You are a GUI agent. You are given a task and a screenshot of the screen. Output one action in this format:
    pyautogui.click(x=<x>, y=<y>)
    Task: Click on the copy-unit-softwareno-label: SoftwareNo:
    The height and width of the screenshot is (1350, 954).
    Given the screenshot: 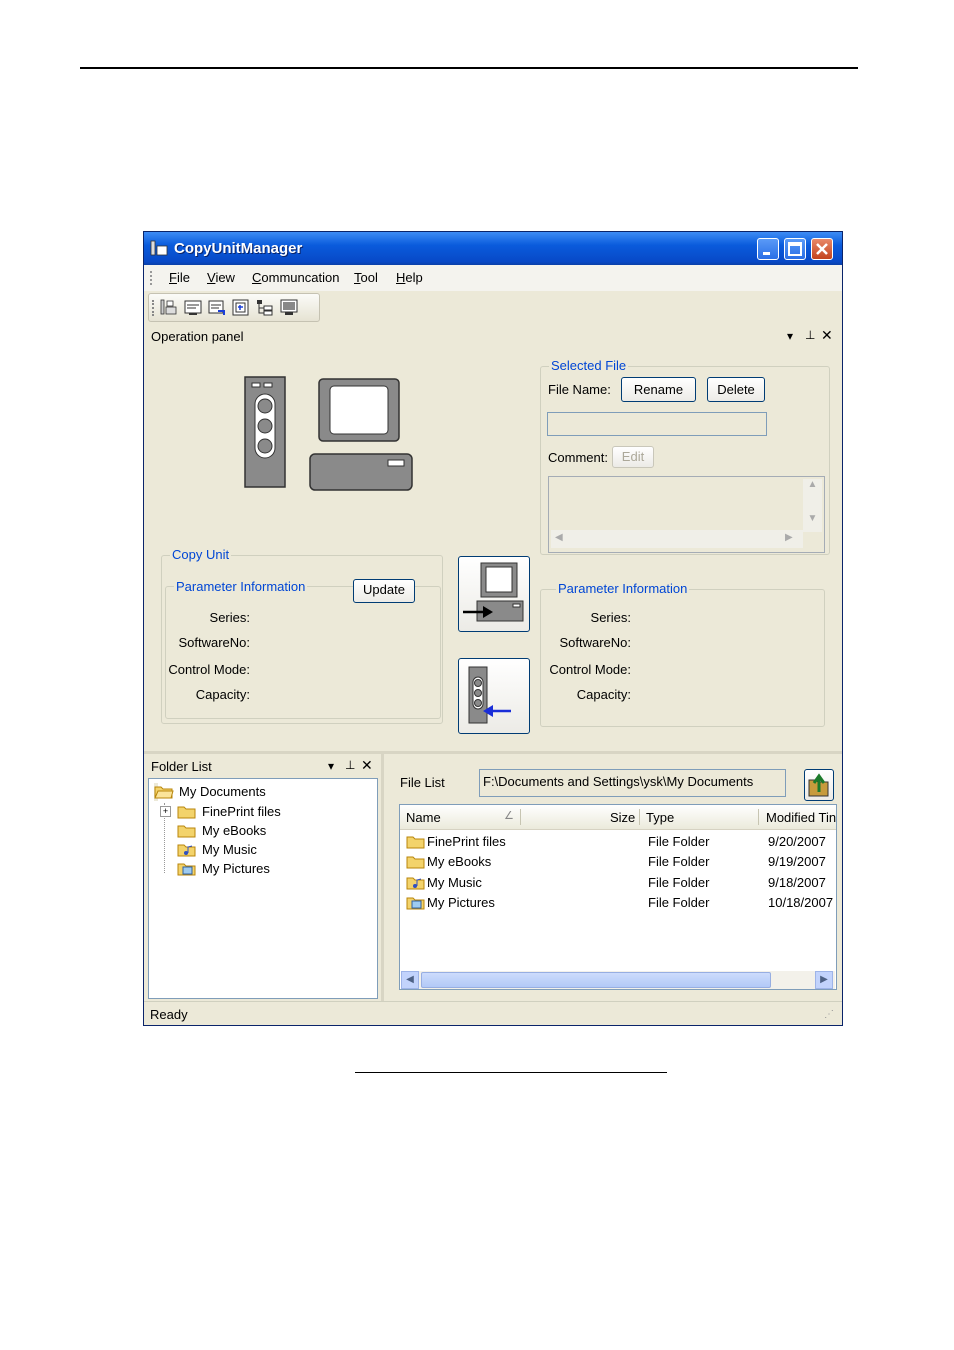 What is the action you would take?
    pyautogui.click(x=214, y=642)
    